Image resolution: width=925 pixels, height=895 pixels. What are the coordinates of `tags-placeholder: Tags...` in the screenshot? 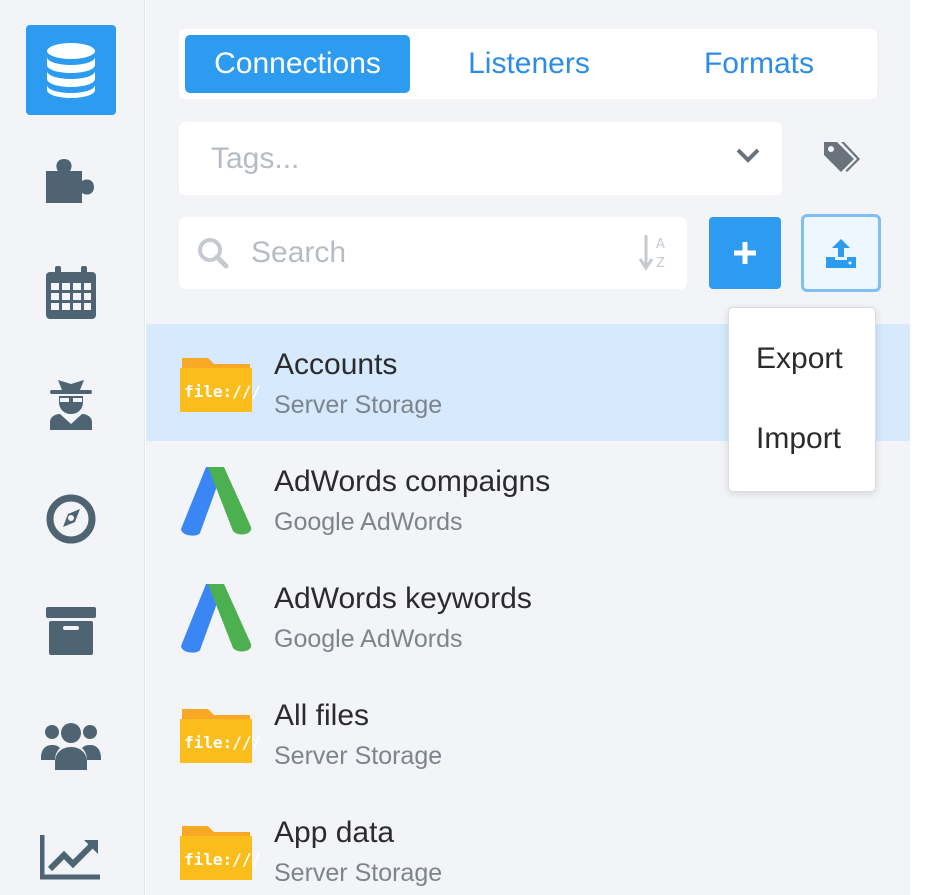 It's located at (255, 158).